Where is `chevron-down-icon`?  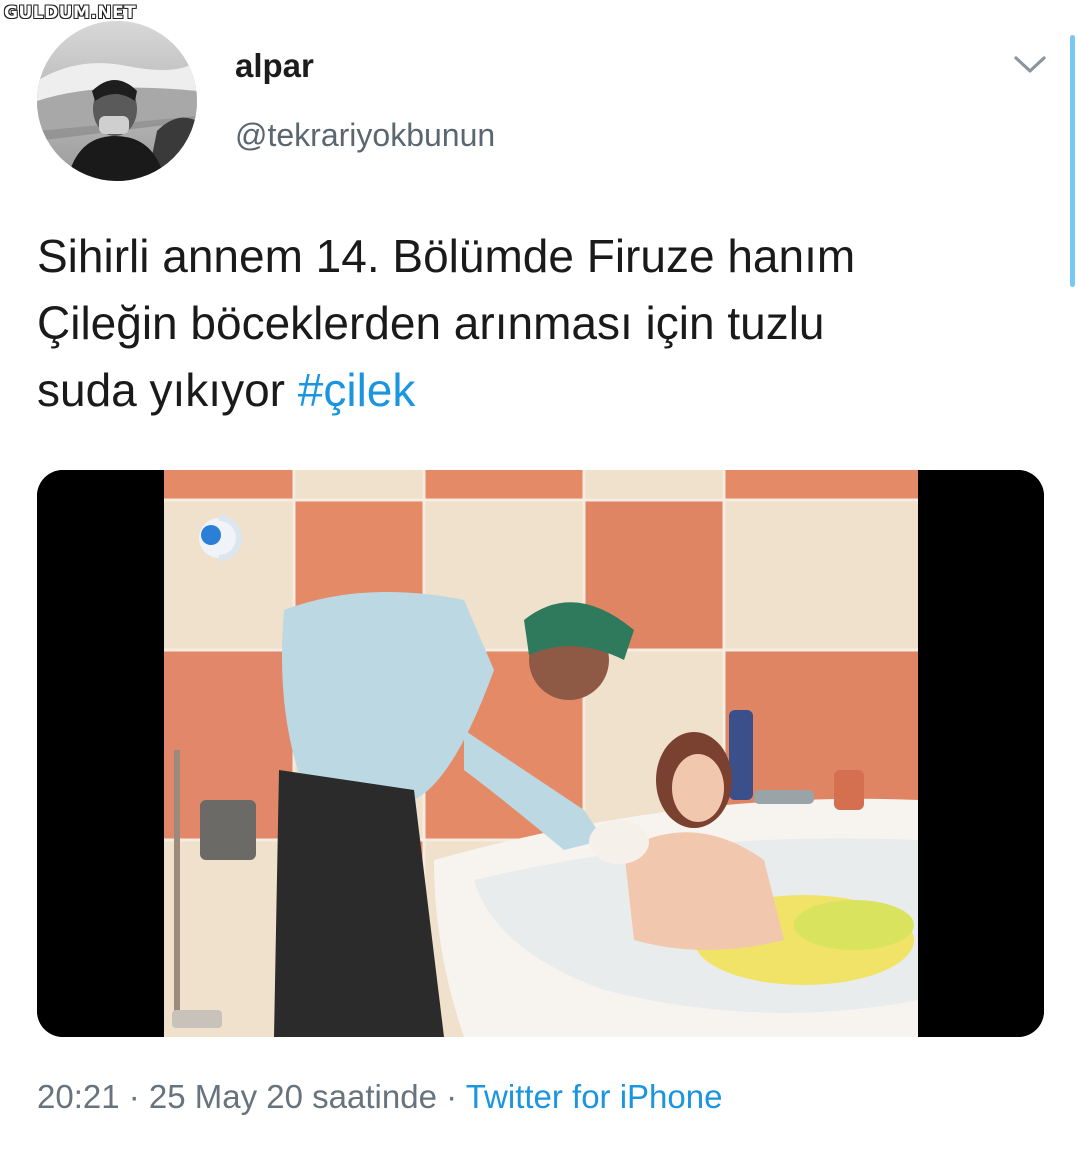 chevron-down-icon is located at coordinates (1030, 64).